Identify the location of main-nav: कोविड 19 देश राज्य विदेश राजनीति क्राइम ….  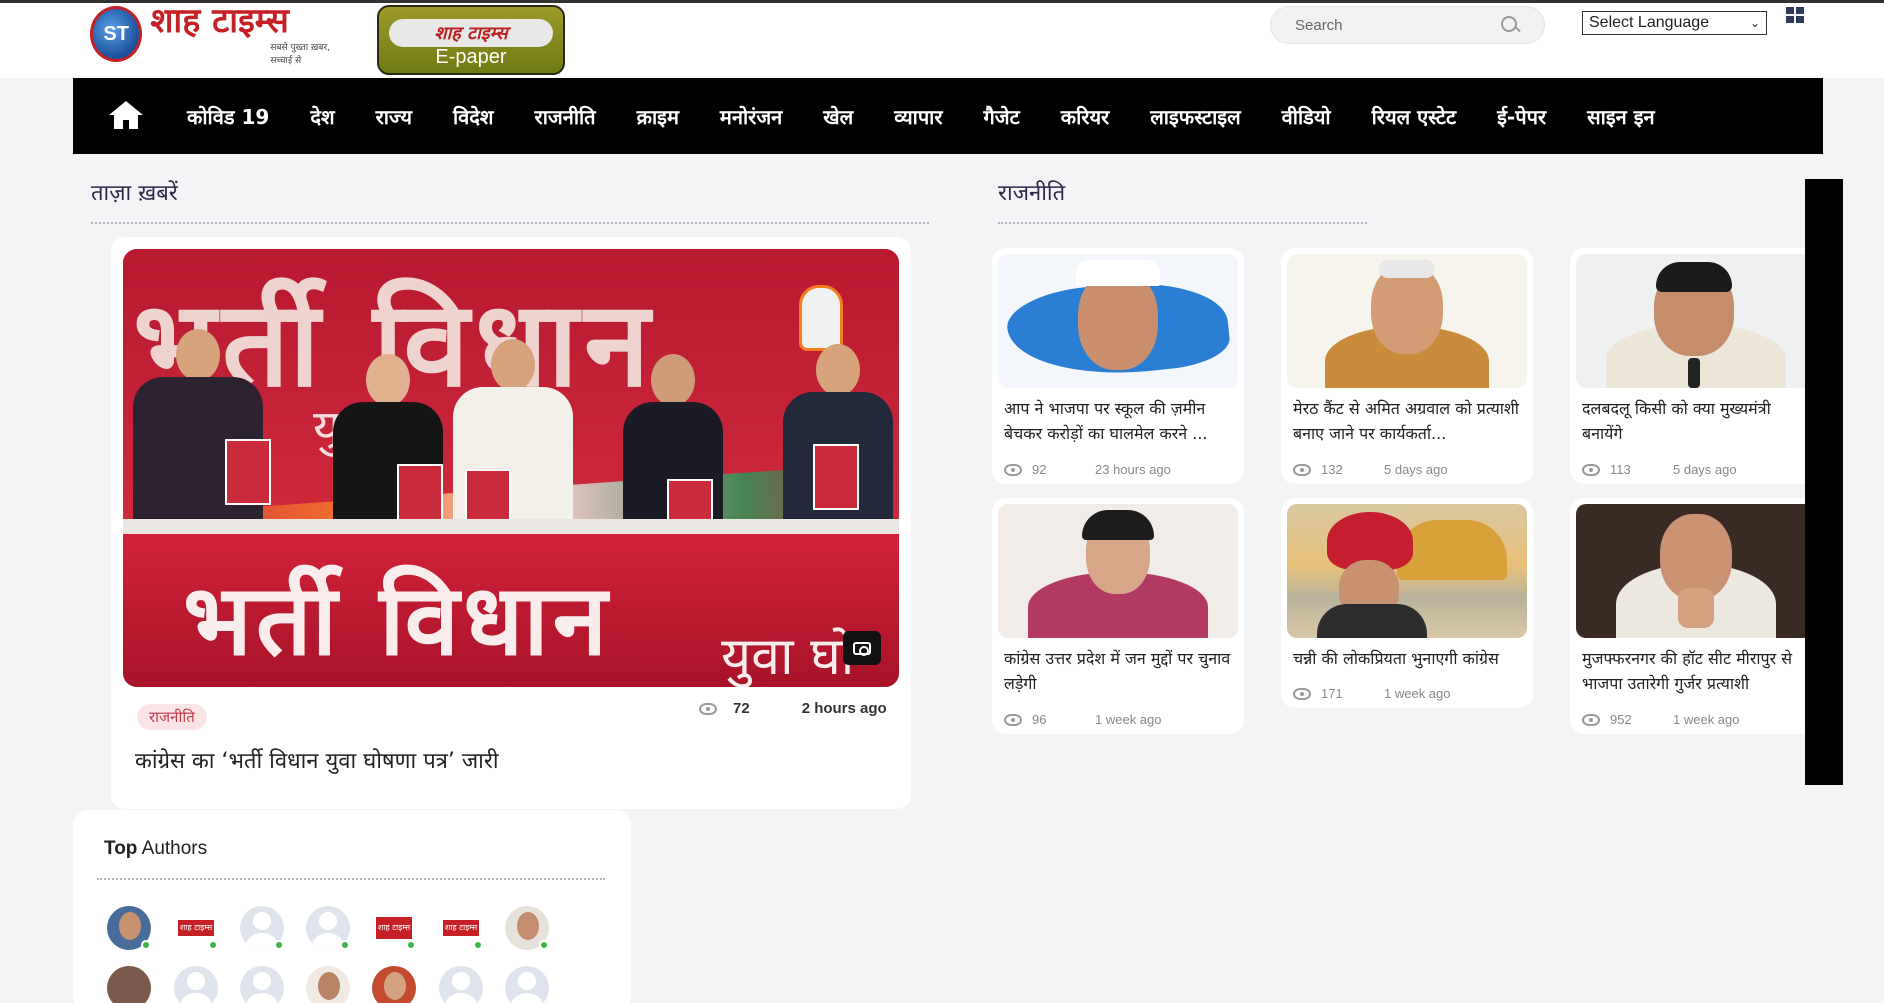
(948, 116).